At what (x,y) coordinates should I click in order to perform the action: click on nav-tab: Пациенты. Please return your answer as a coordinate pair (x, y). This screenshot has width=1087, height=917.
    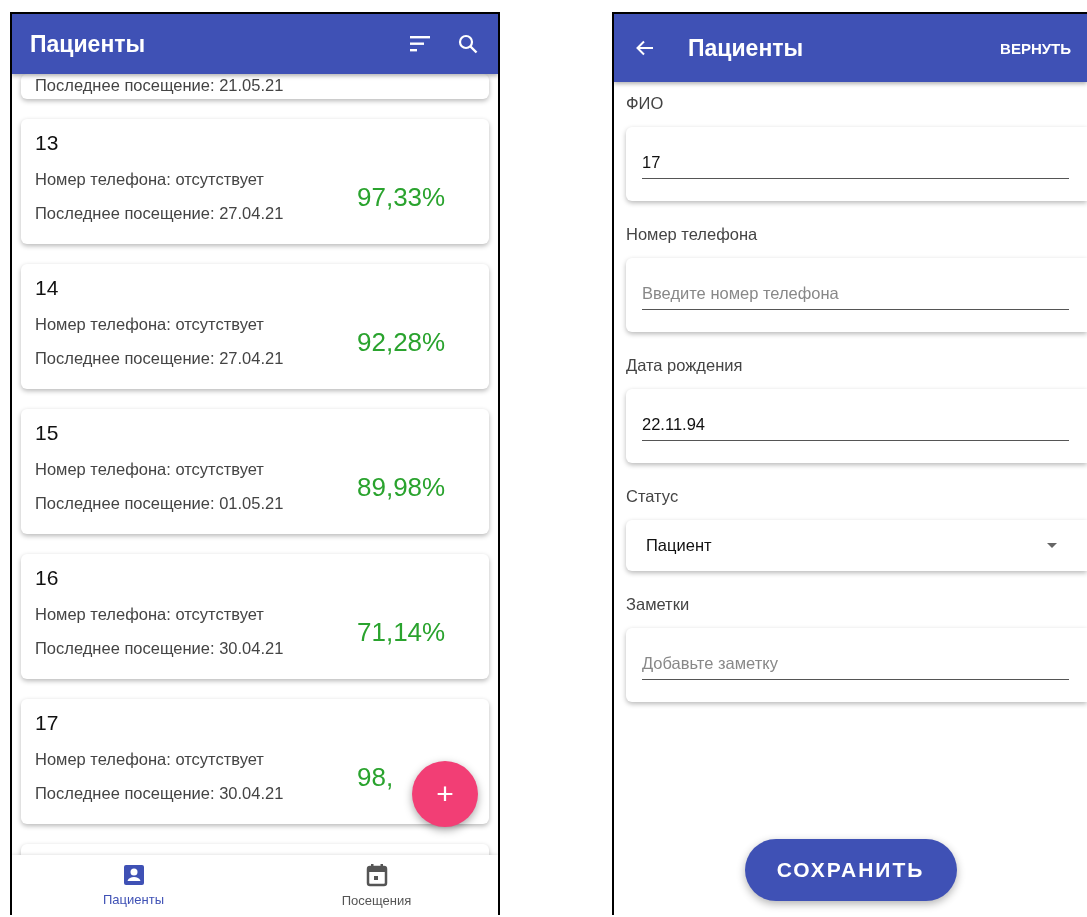
    Looking at the image, I should click on (133, 885).